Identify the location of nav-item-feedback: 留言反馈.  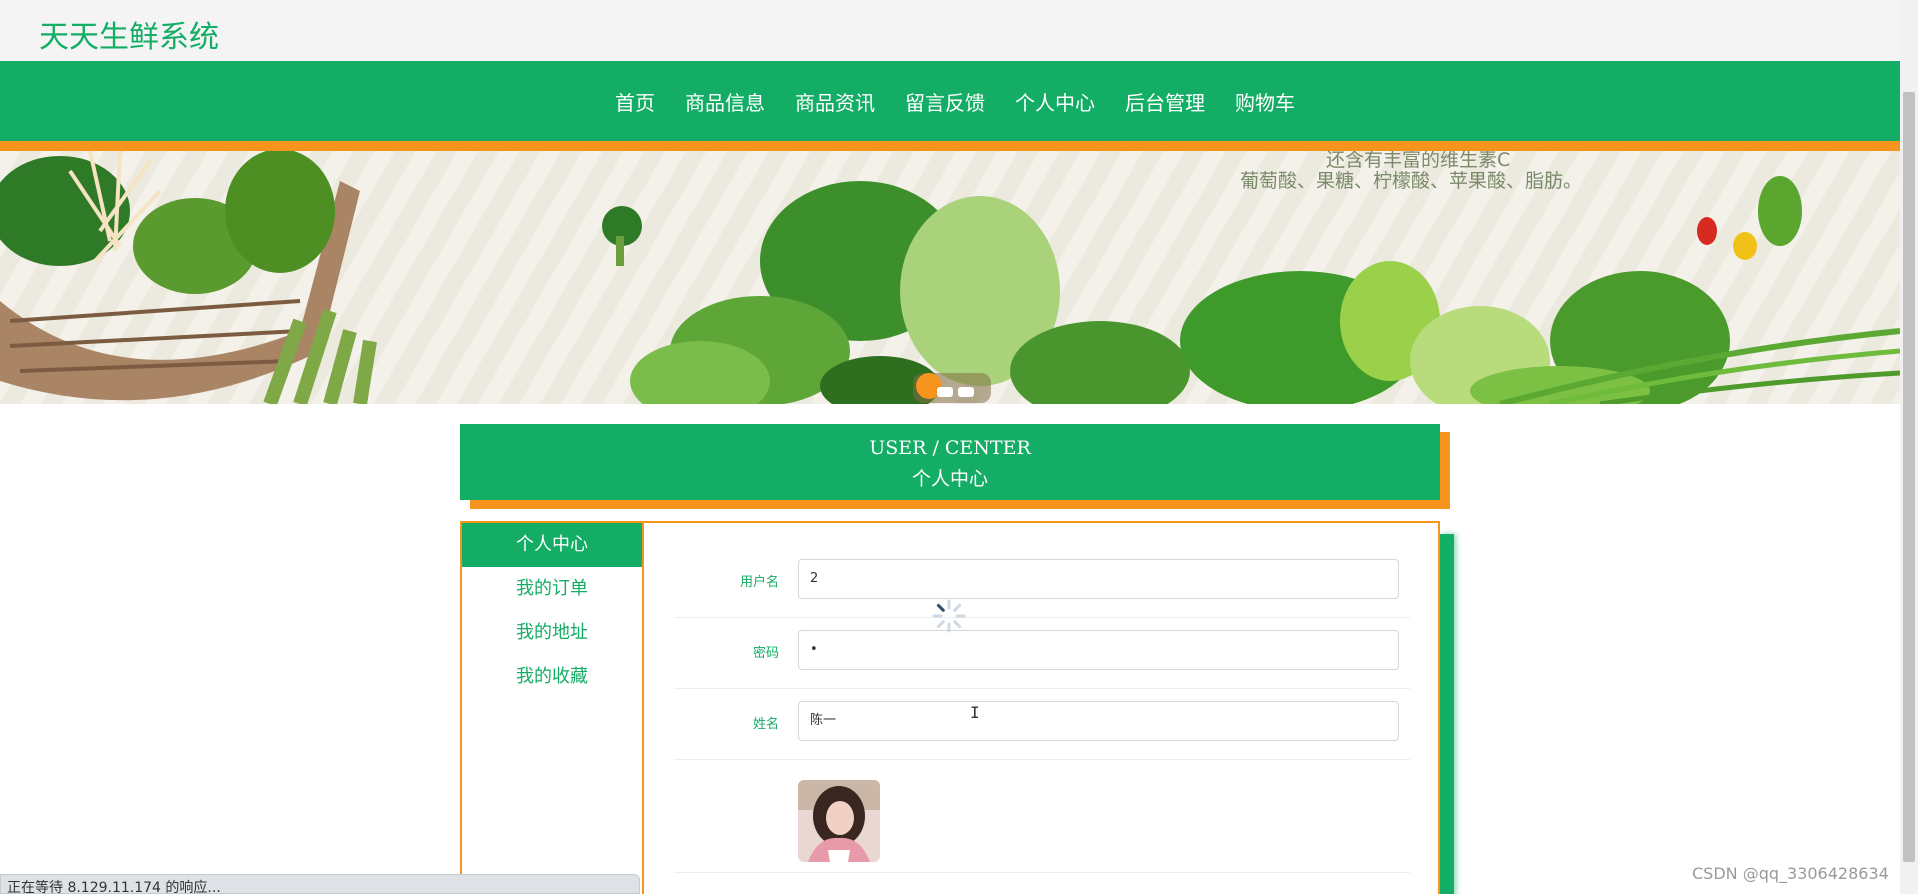
(945, 101).